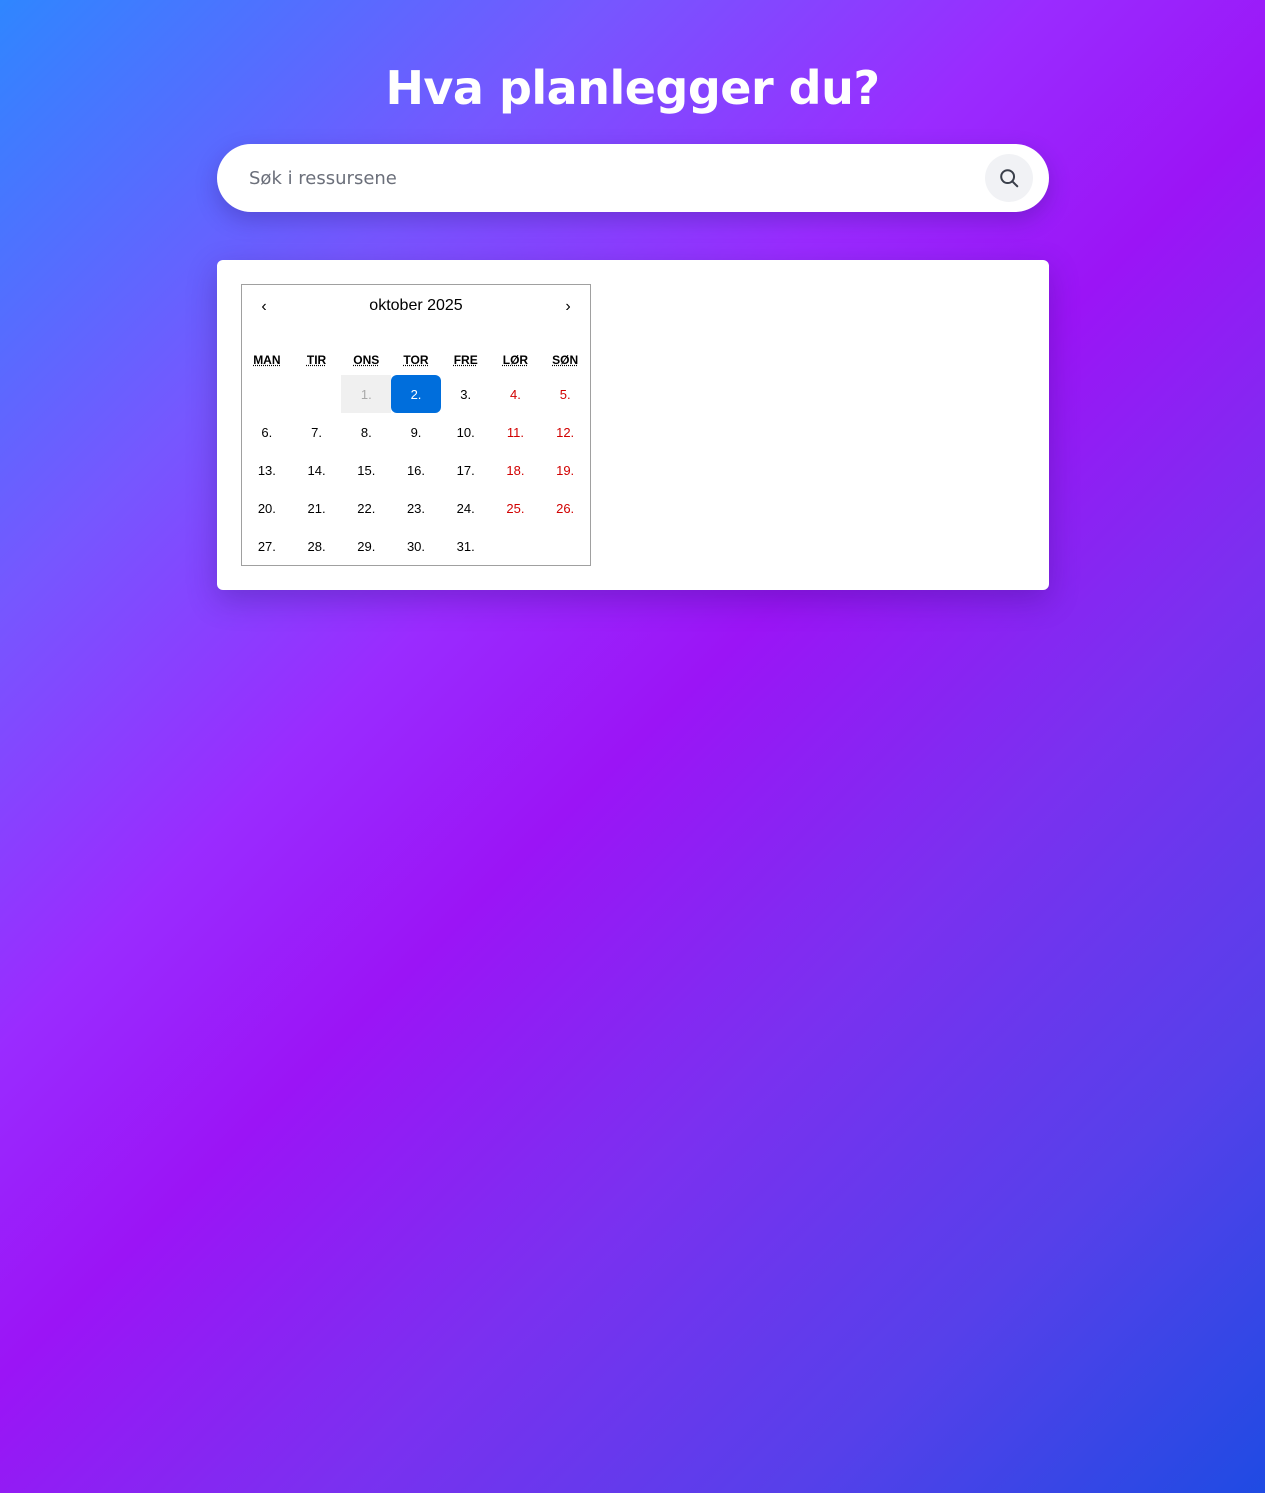 Image resolution: width=1265 pixels, height=1493 pixels. I want to click on day-cell: 7., so click(317, 432).